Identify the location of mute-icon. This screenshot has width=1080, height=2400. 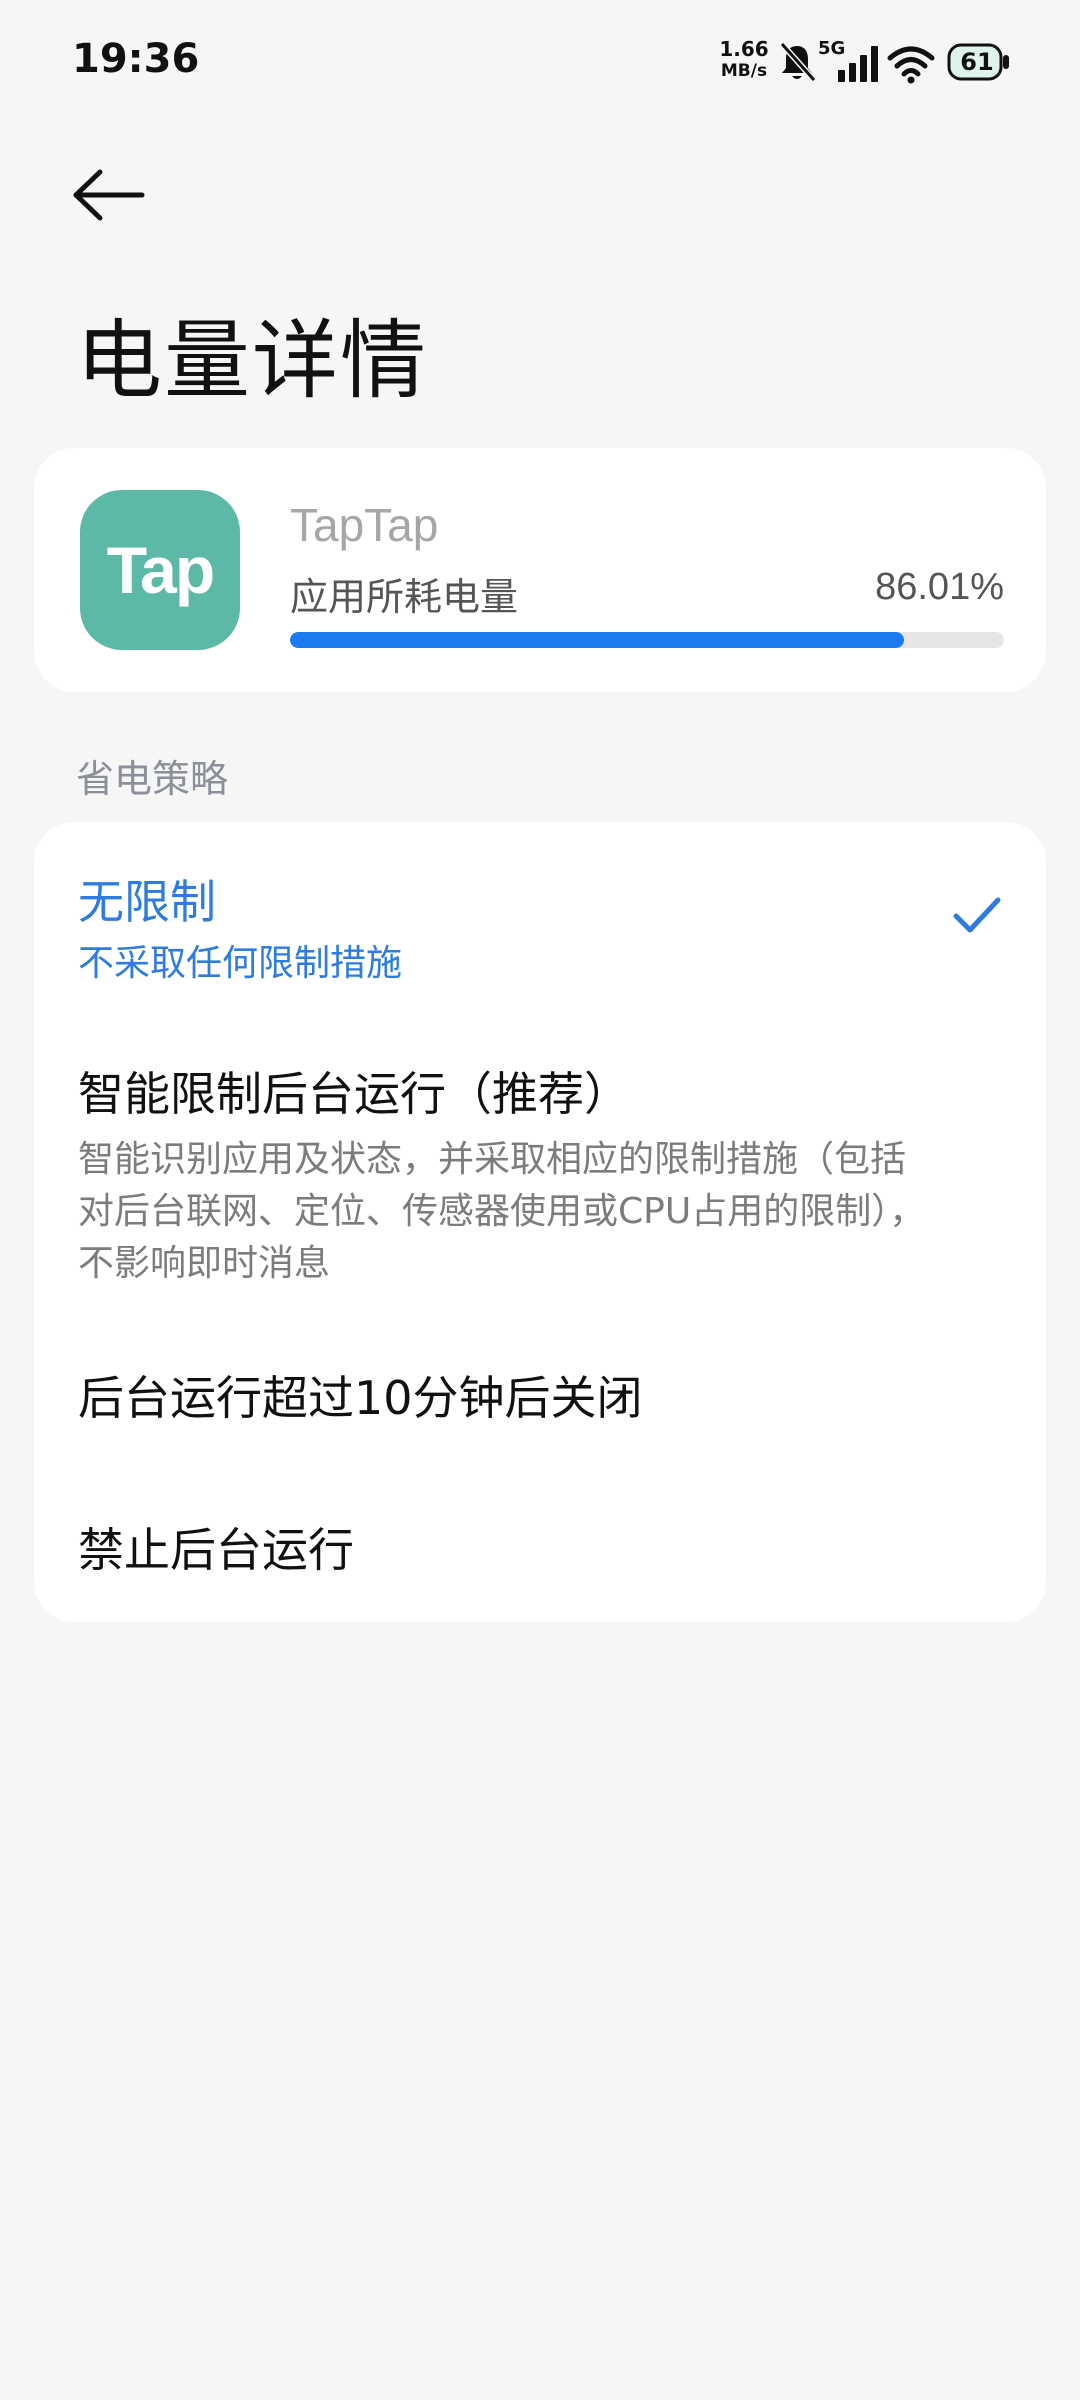
(797, 62).